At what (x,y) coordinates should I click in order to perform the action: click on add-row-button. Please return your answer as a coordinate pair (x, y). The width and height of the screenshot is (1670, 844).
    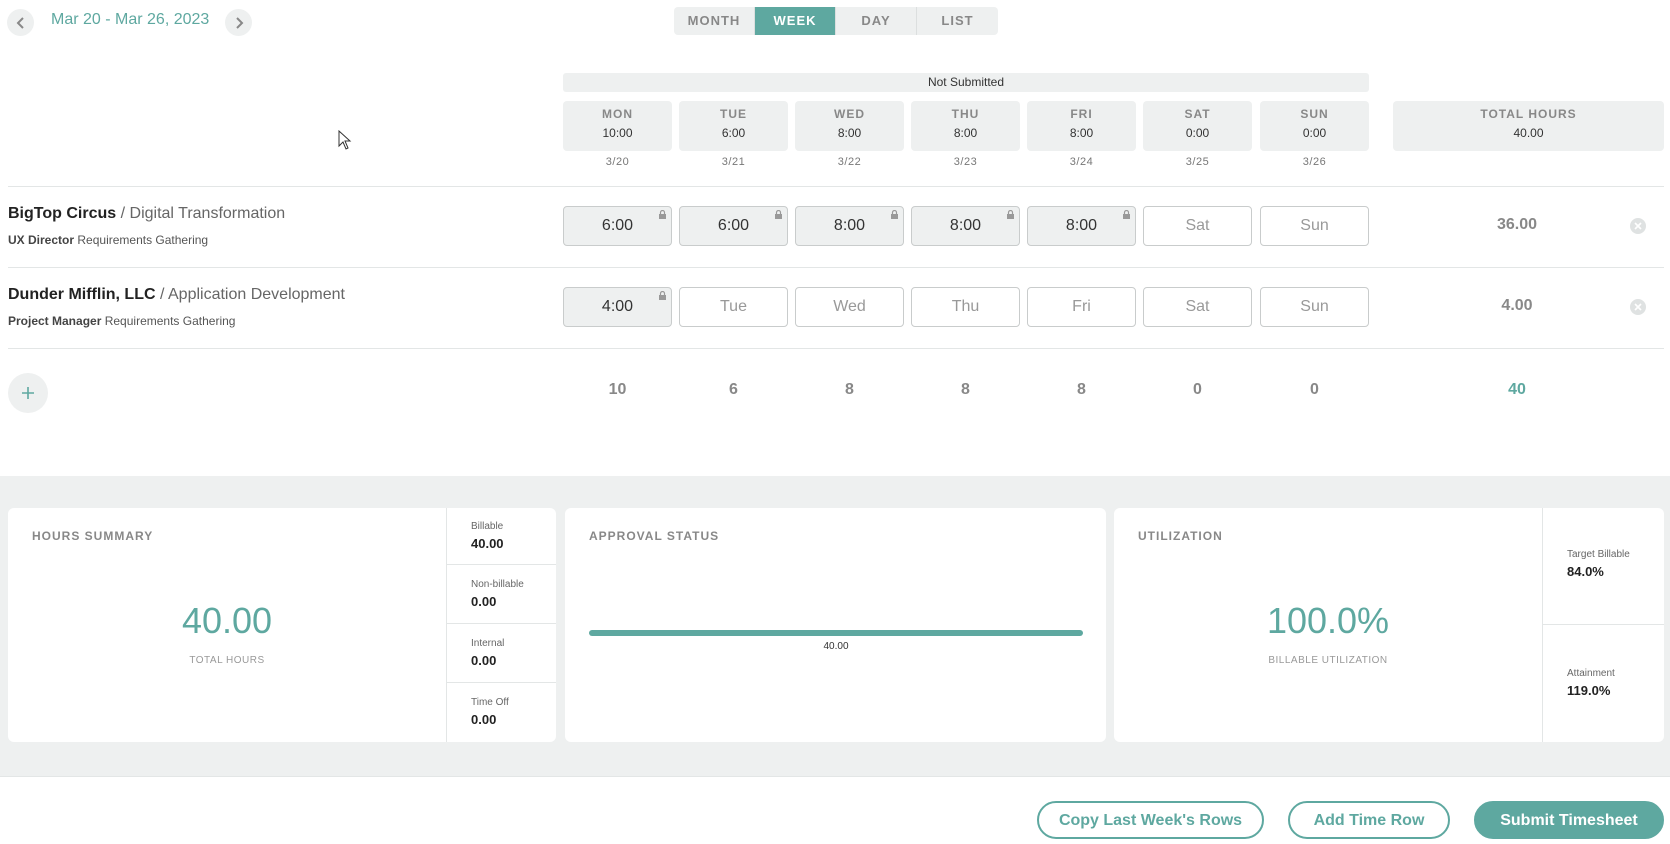
    Looking at the image, I should click on (28, 393).